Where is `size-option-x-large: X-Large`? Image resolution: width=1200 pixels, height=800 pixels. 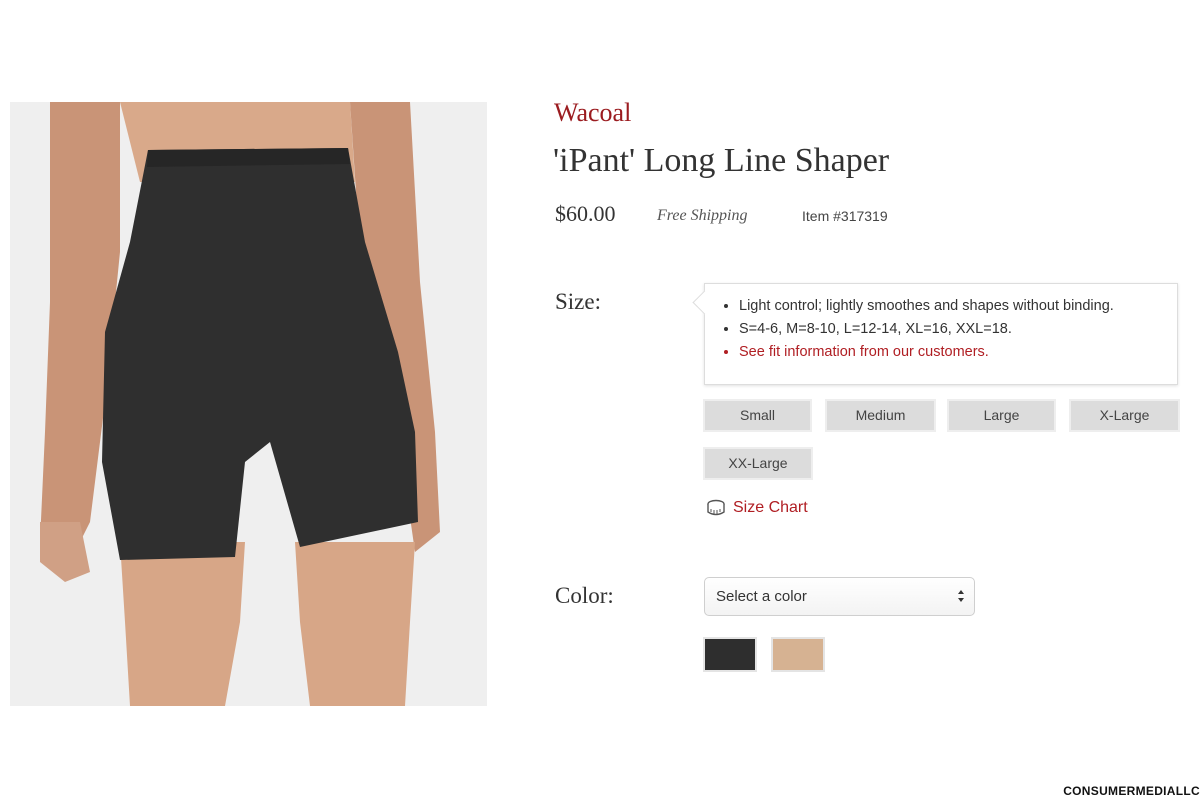 size-option-x-large: X-Large is located at coordinates (1124, 415).